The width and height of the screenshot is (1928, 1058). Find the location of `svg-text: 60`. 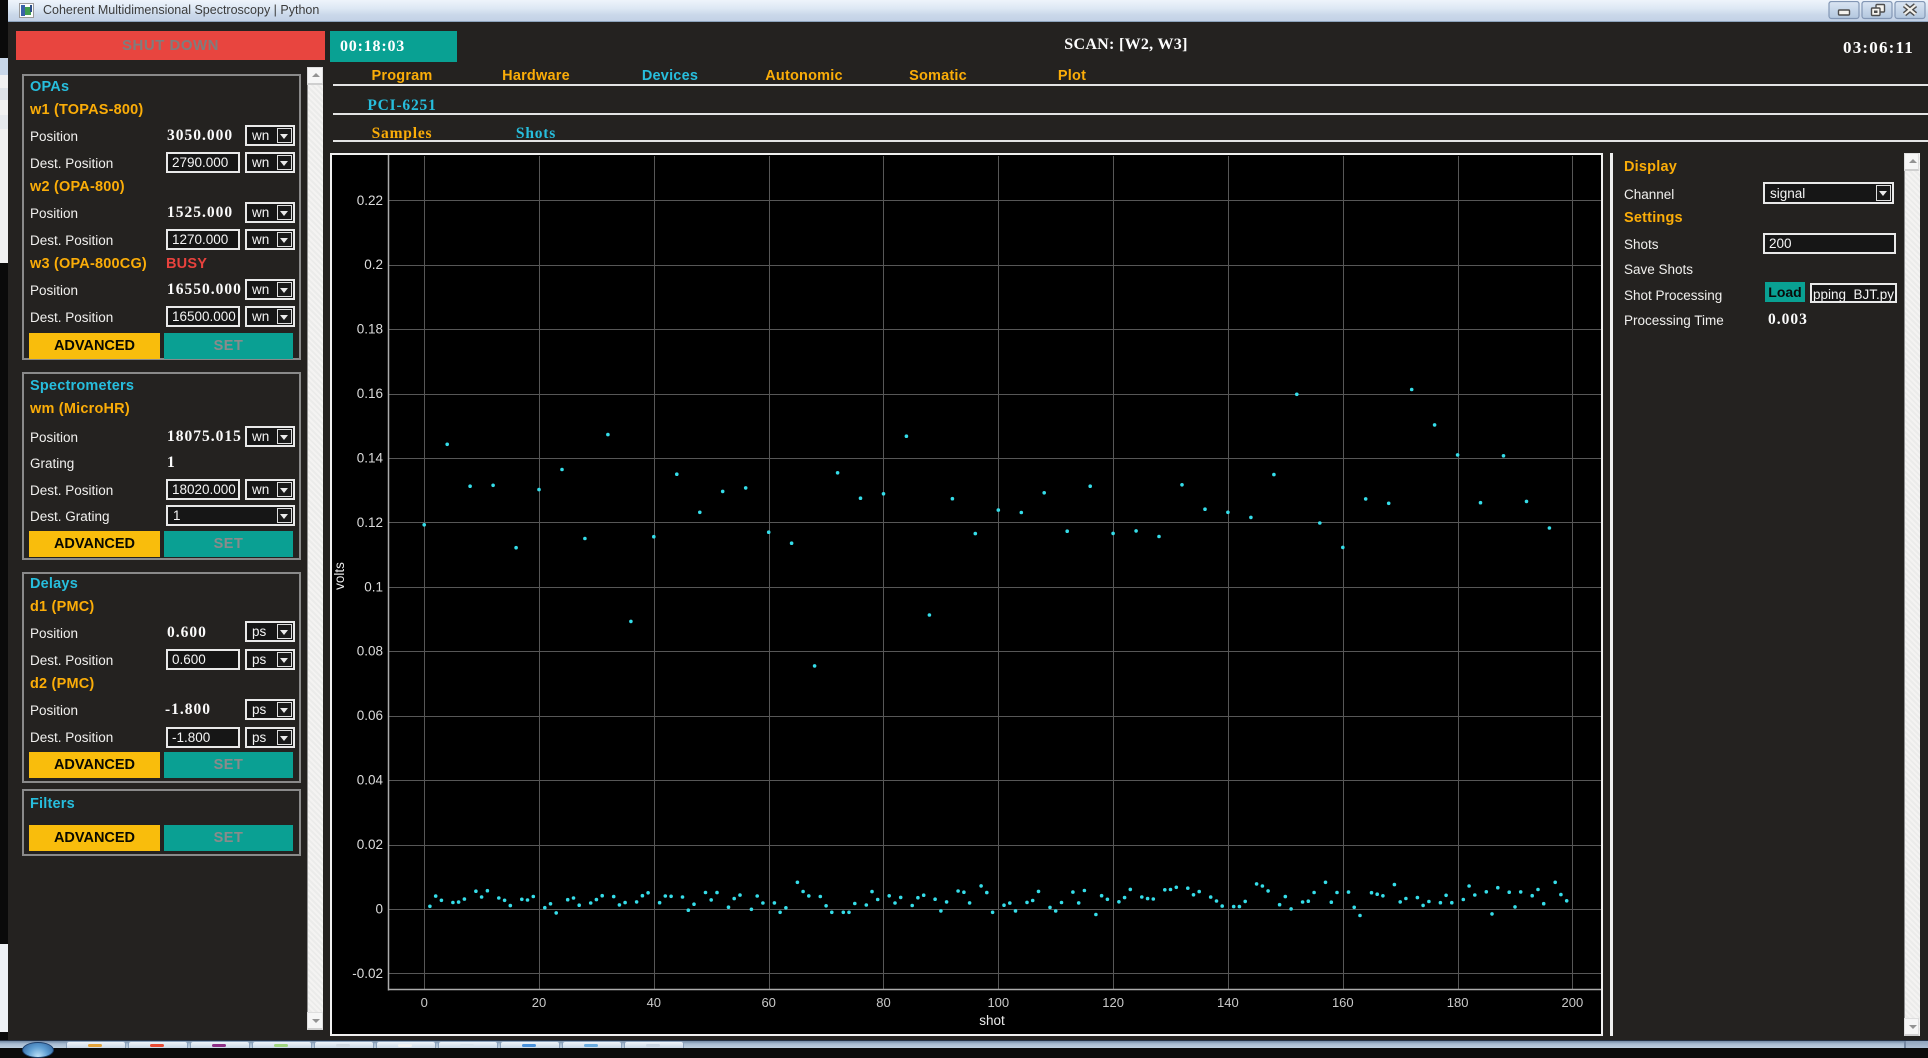

svg-text: 60 is located at coordinates (768, 1002).